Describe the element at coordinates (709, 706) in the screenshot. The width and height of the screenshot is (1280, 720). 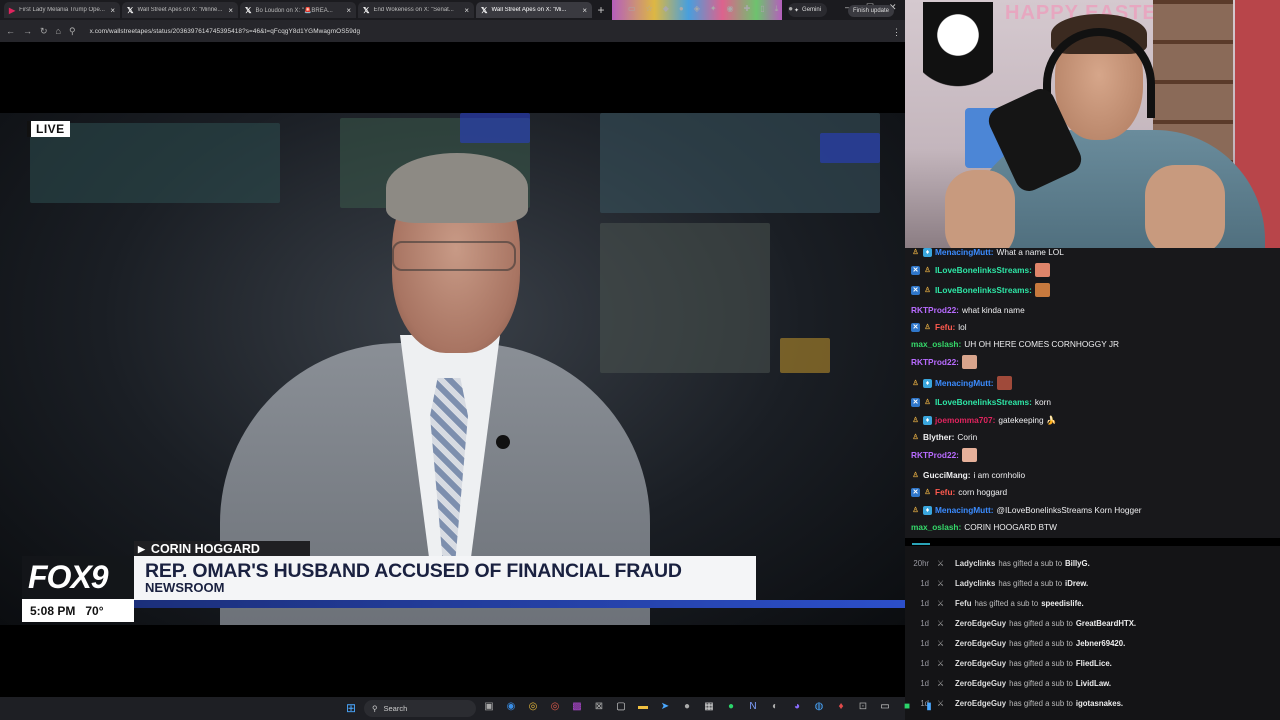
I see `calculator-icon: ▦` at that location.